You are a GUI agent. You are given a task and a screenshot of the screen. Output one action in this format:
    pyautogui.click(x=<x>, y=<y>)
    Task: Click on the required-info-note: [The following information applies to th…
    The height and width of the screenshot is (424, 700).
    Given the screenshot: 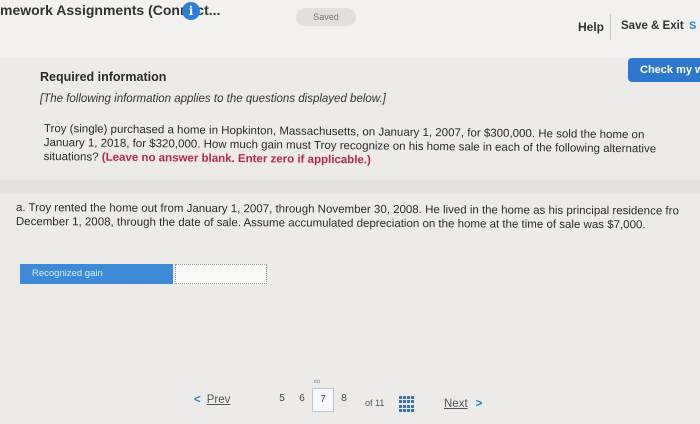 What is the action you would take?
    pyautogui.click(x=213, y=99)
    